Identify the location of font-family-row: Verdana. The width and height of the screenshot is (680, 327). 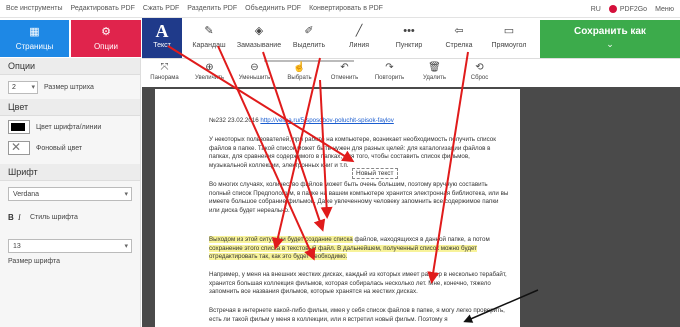
(70, 194).